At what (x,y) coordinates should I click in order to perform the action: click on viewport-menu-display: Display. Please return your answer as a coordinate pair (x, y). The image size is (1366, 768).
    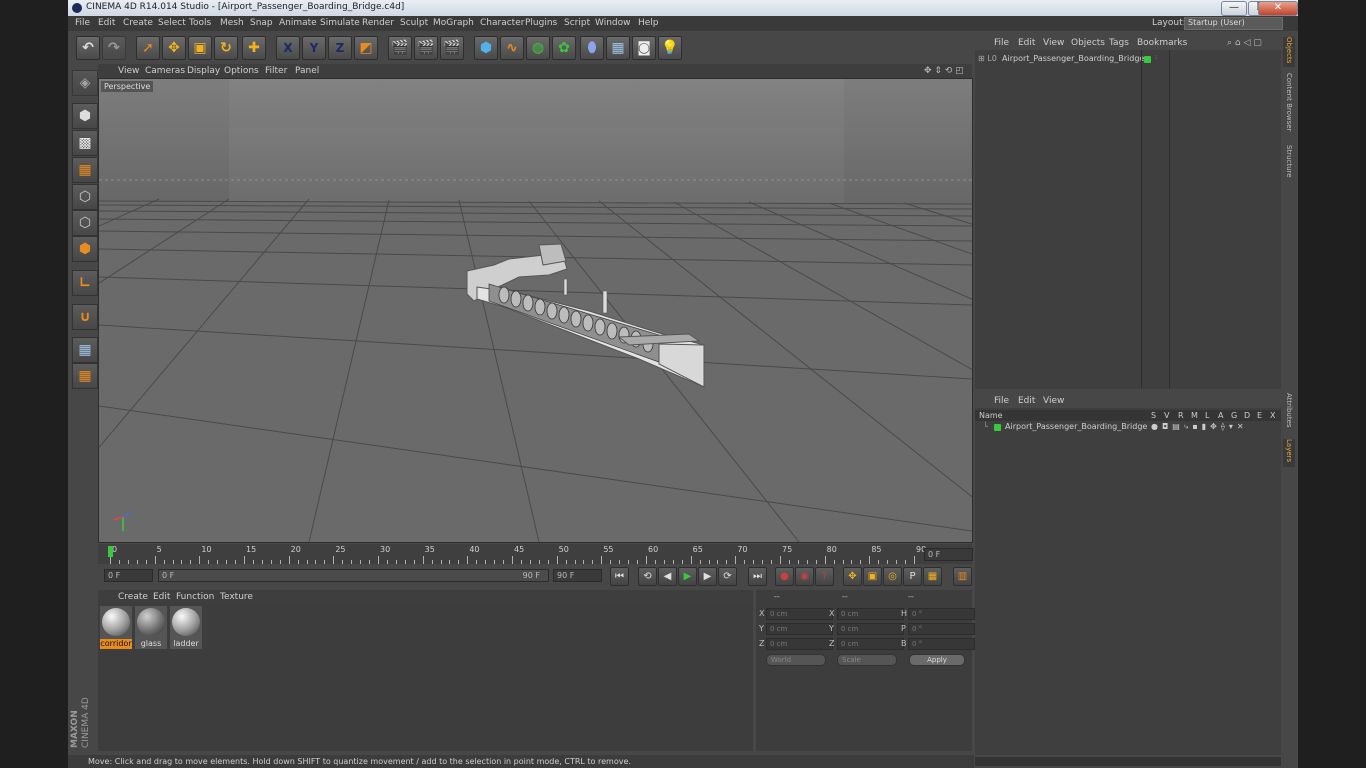
    Looking at the image, I should click on (203, 71).